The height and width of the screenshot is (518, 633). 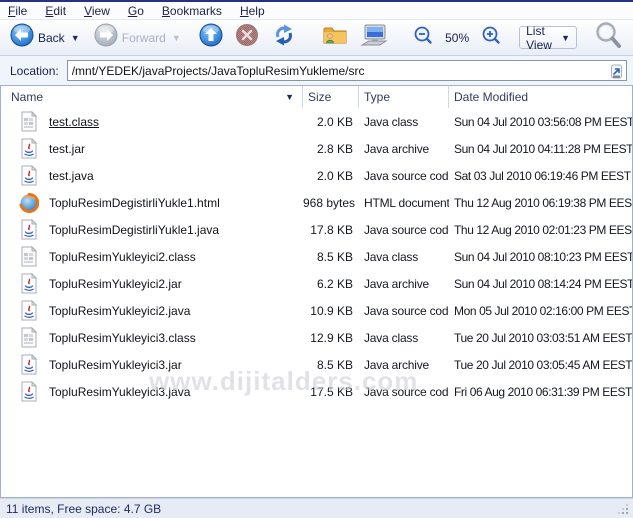 What do you see at coordinates (543, 391) in the screenshot?
I see `file-date: Fri 06 Aug 2010 06:31:39 PM EEST` at bounding box center [543, 391].